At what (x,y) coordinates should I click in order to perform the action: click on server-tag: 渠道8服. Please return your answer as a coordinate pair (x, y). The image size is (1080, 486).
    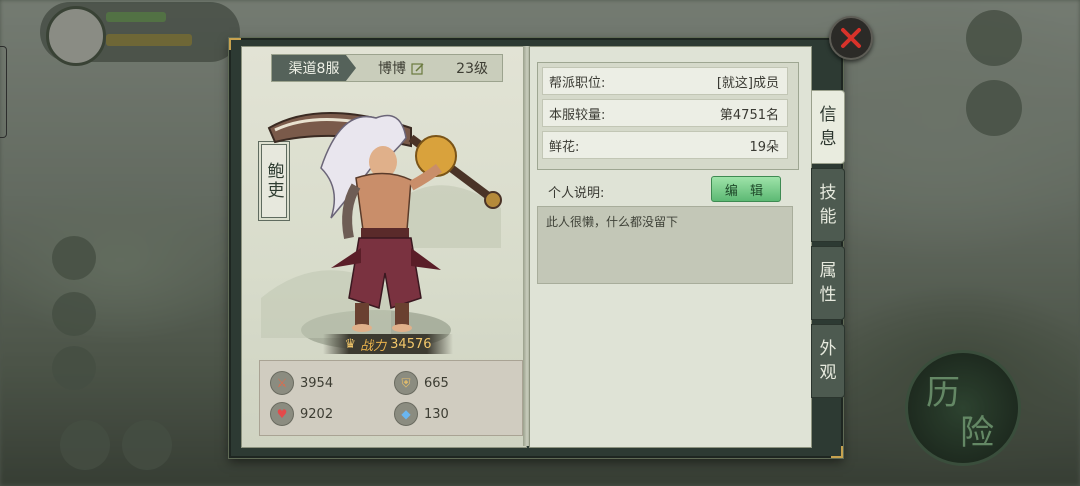
    Looking at the image, I should click on (314, 68).